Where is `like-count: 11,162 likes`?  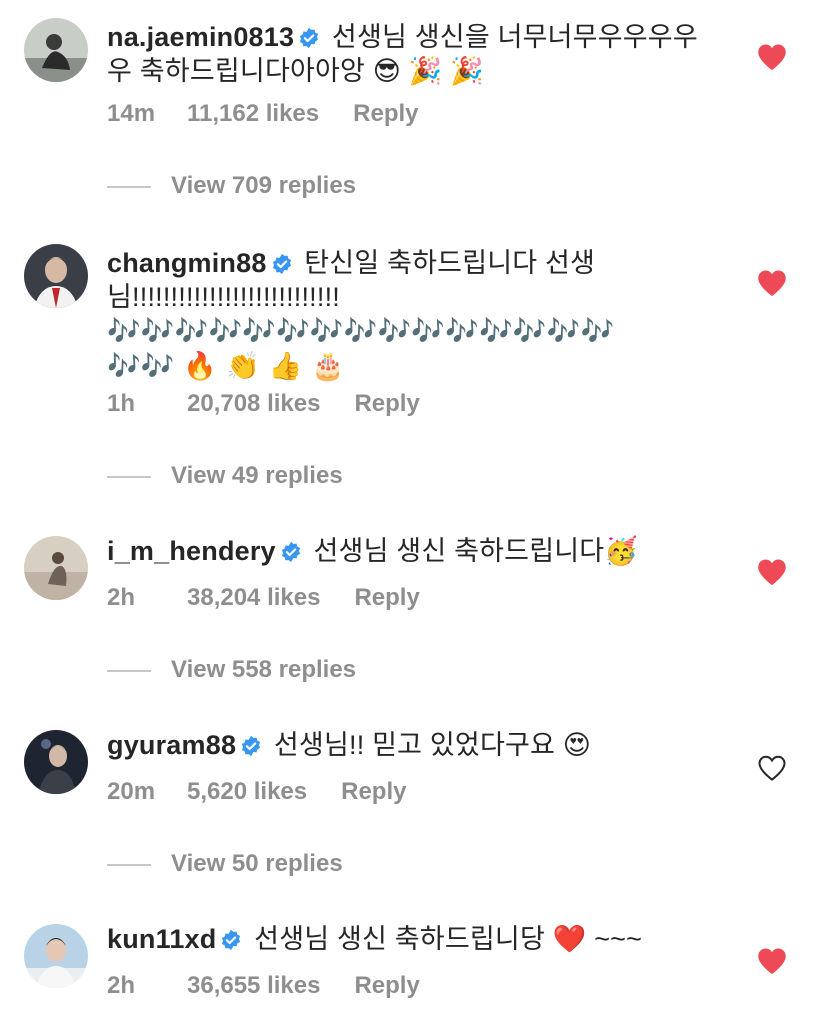 like-count: 11,162 likes is located at coordinates (253, 114).